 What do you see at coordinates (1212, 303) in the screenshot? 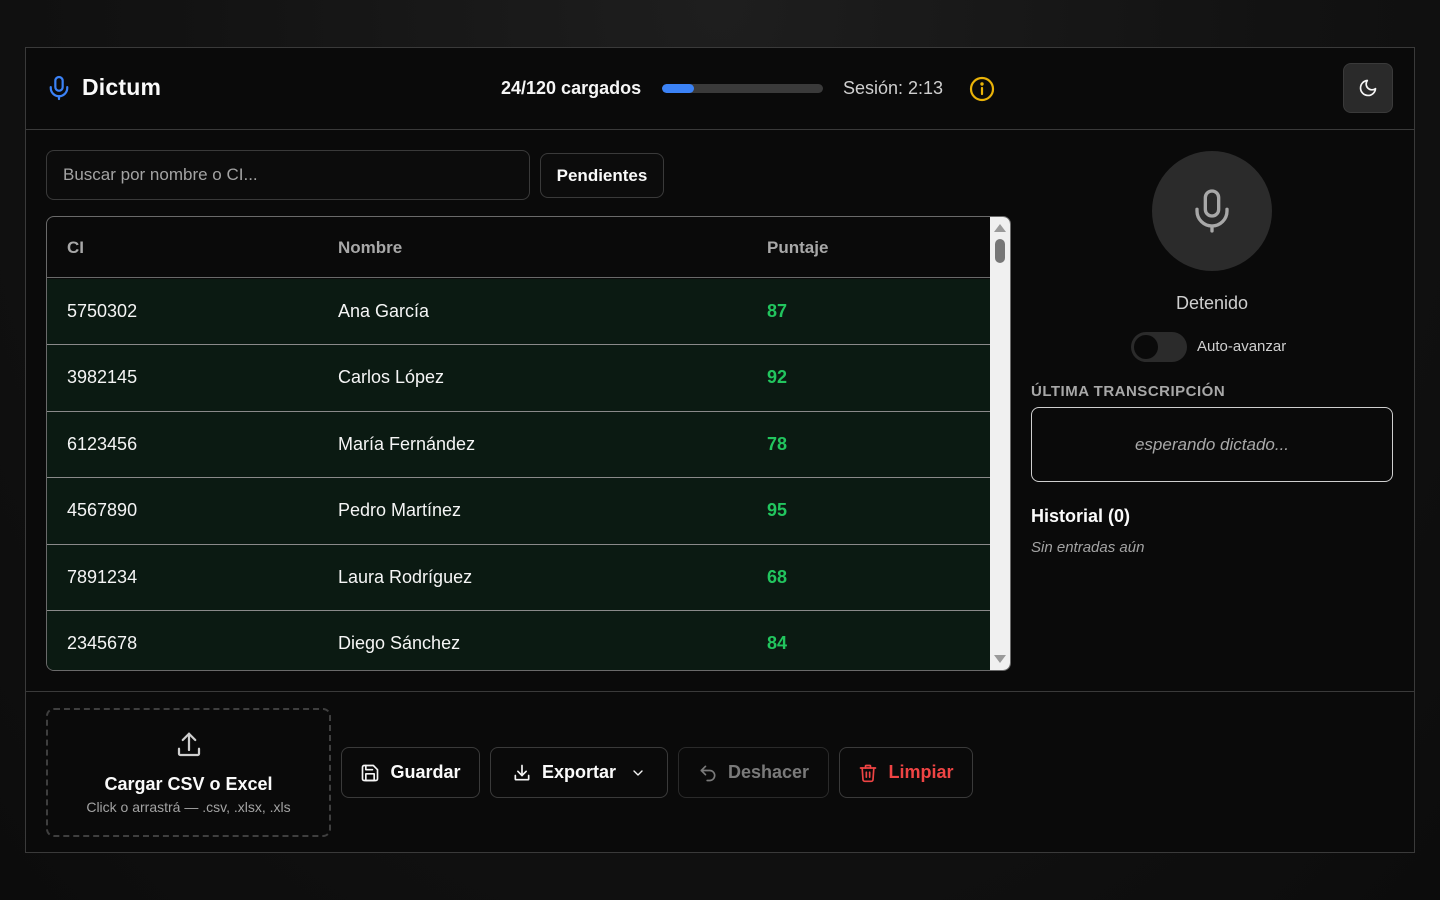
I see `recording-status: Detenido` at bounding box center [1212, 303].